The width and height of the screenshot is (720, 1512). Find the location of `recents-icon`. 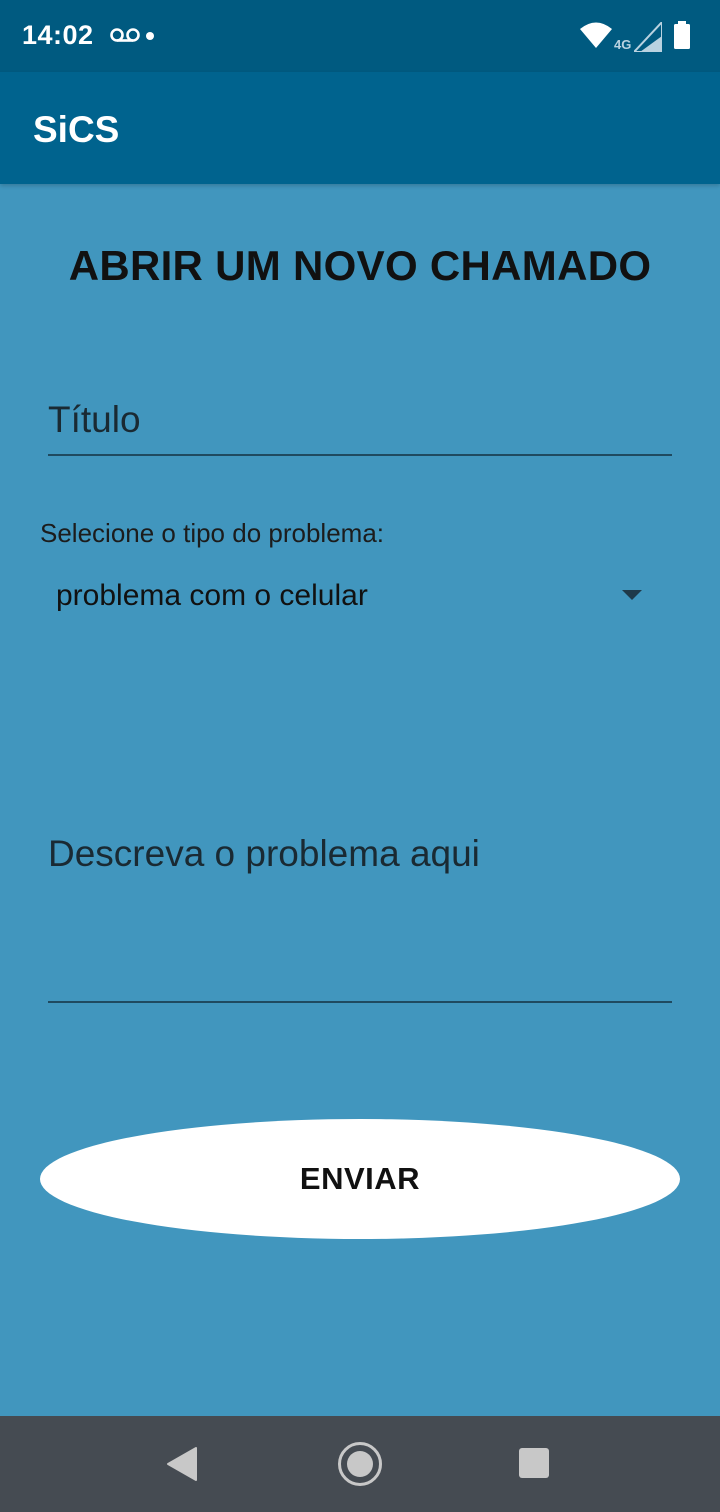

recents-icon is located at coordinates (534, 1463).